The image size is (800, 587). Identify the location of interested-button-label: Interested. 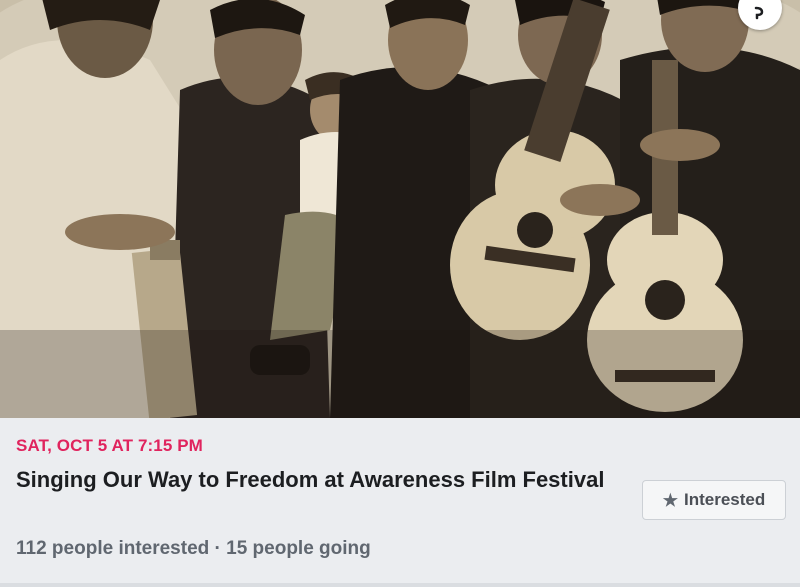
(725, 499).